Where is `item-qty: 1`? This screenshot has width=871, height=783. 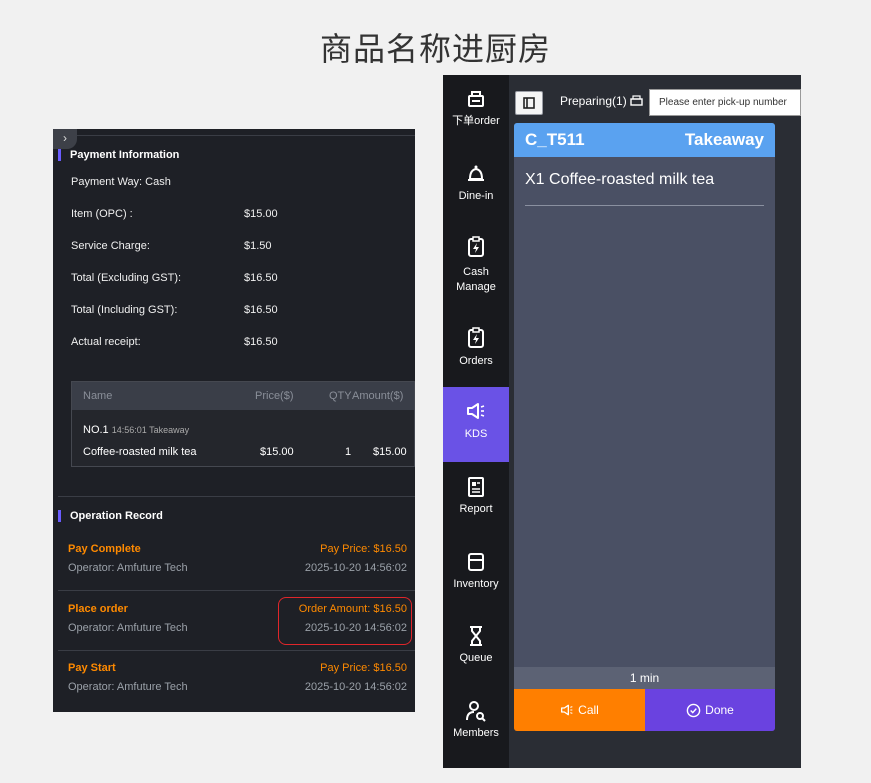
item-qty: 1 is located at coordinates (348, 452).